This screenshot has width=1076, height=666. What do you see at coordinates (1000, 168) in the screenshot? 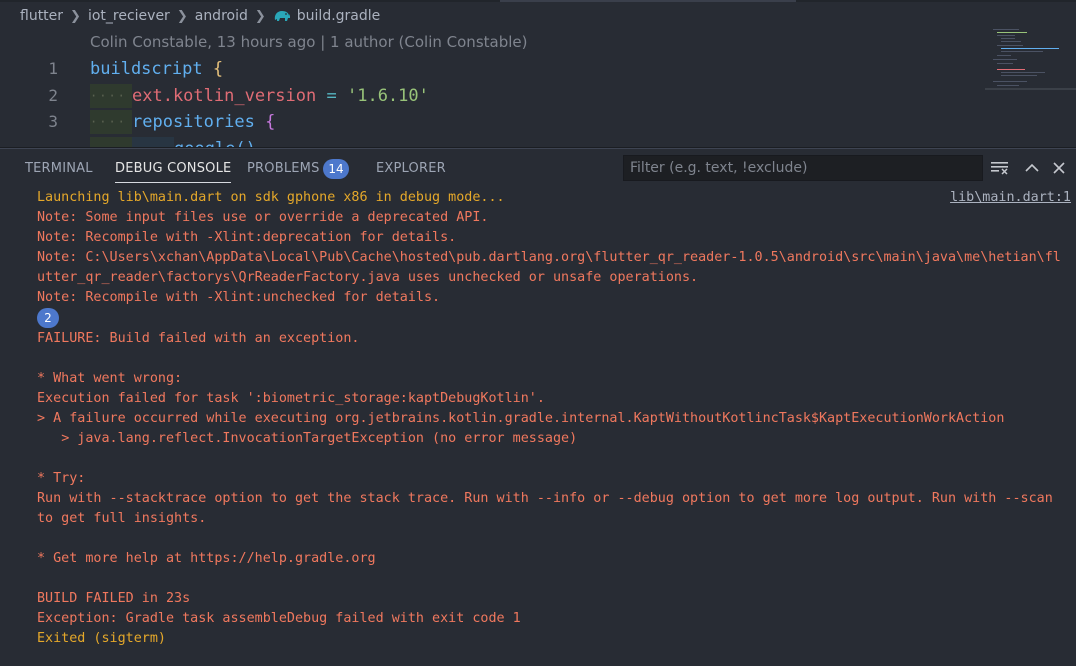
I see `clear-console-icon` at bounding box center [1000, 168].